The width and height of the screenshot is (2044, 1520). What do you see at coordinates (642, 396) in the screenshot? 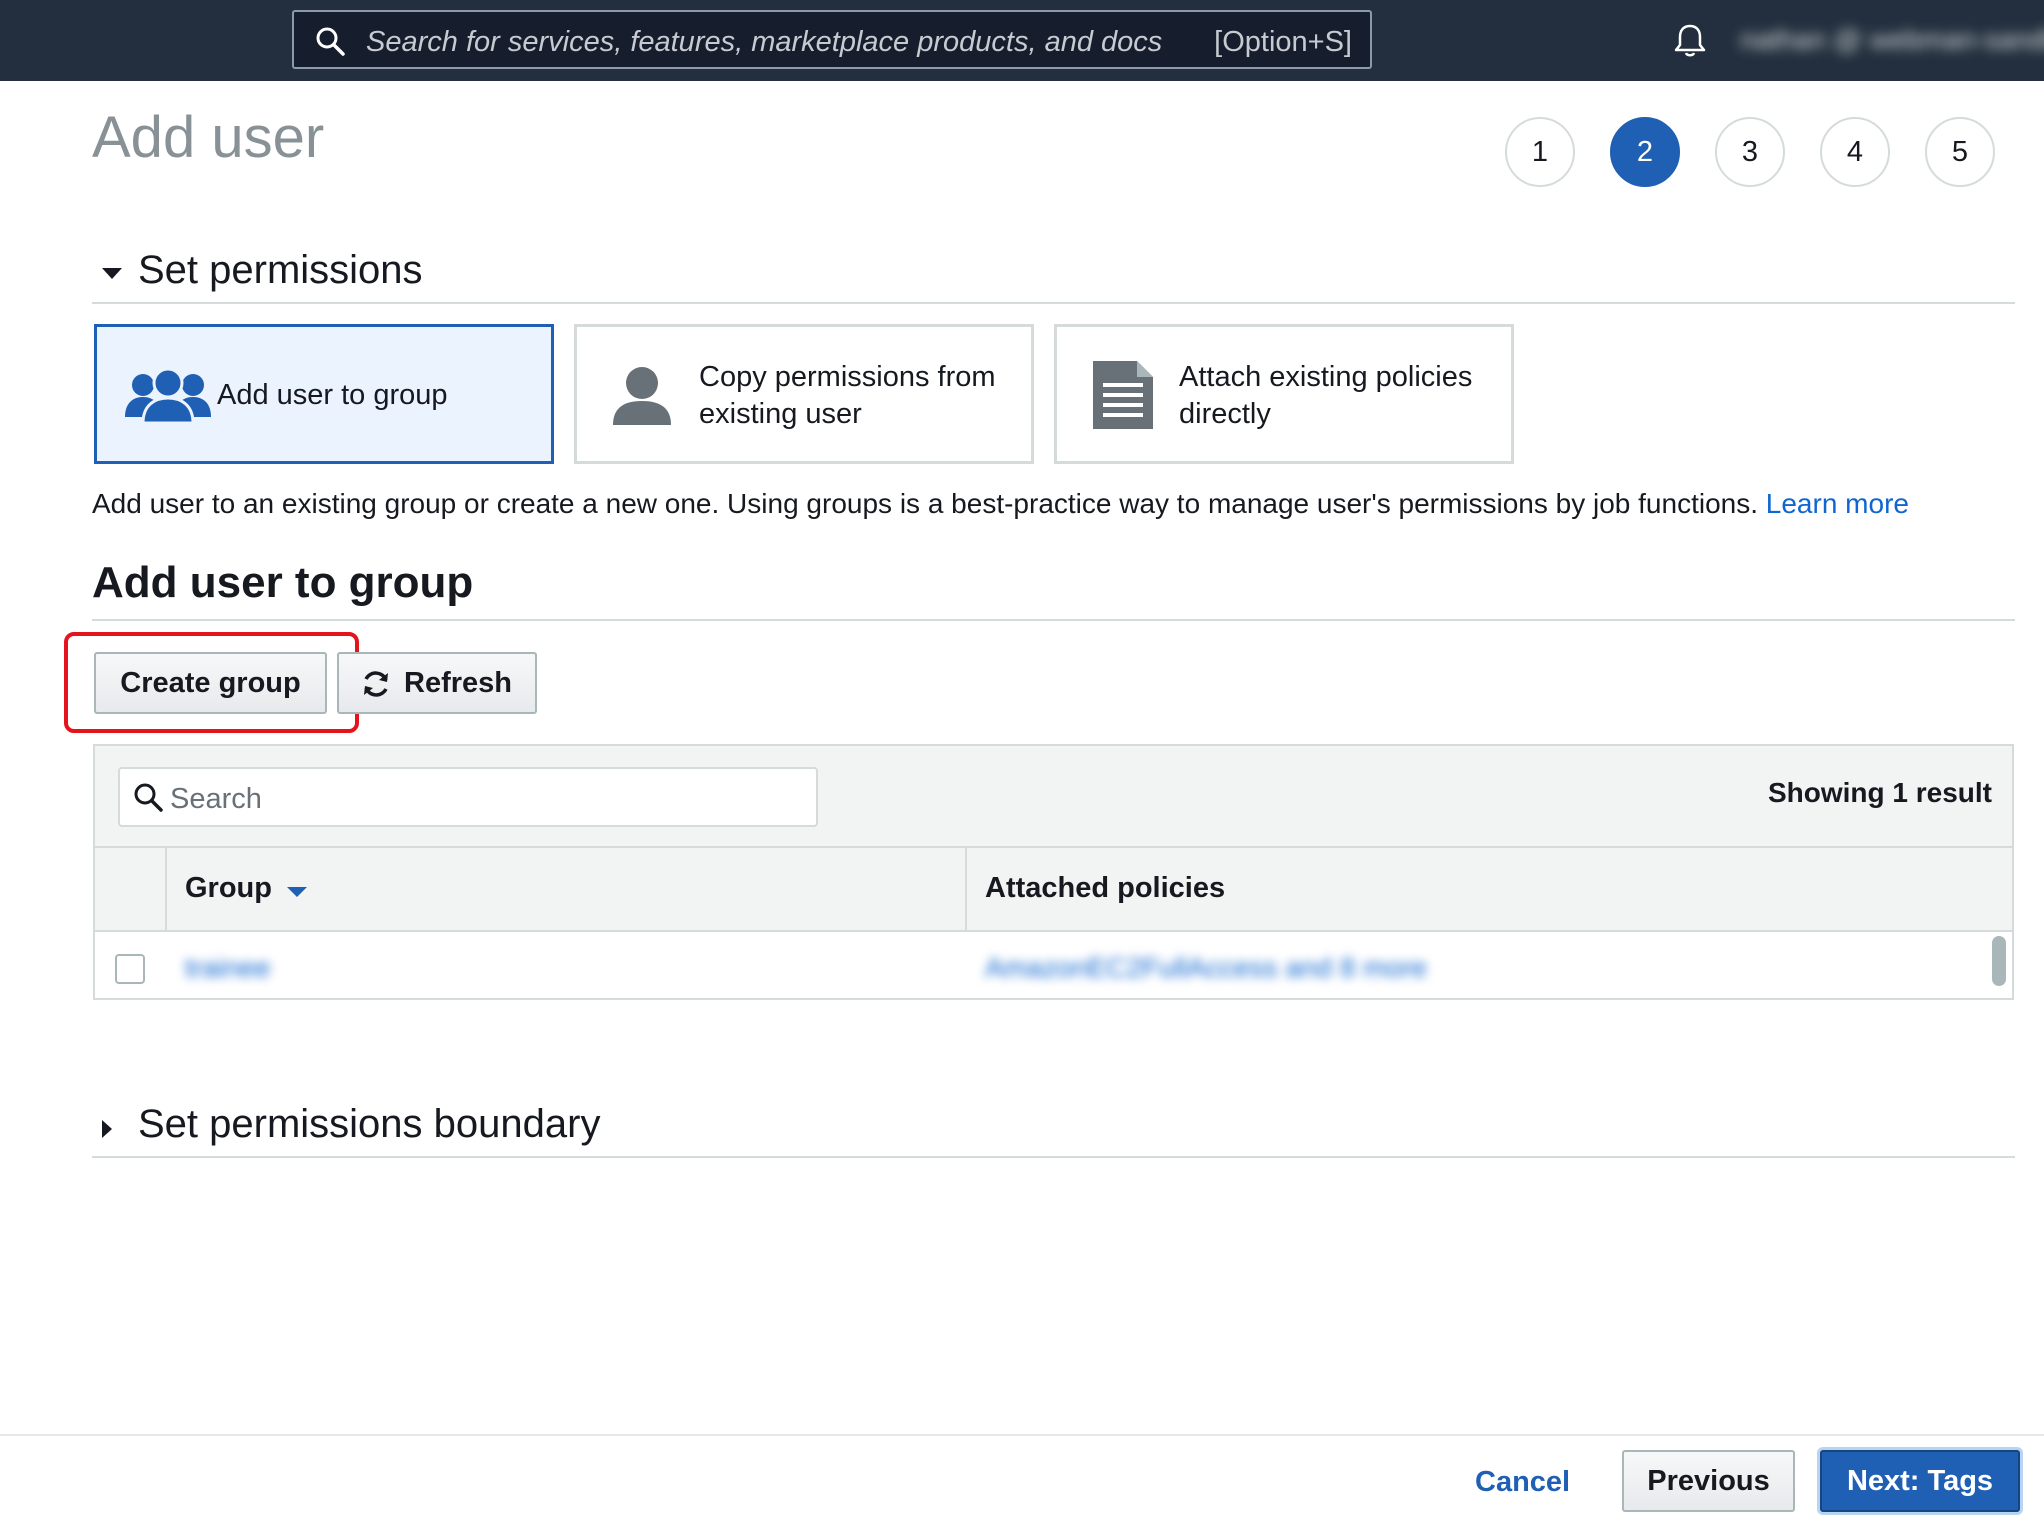
I see `user-icon` at bounding box center [642, 396].